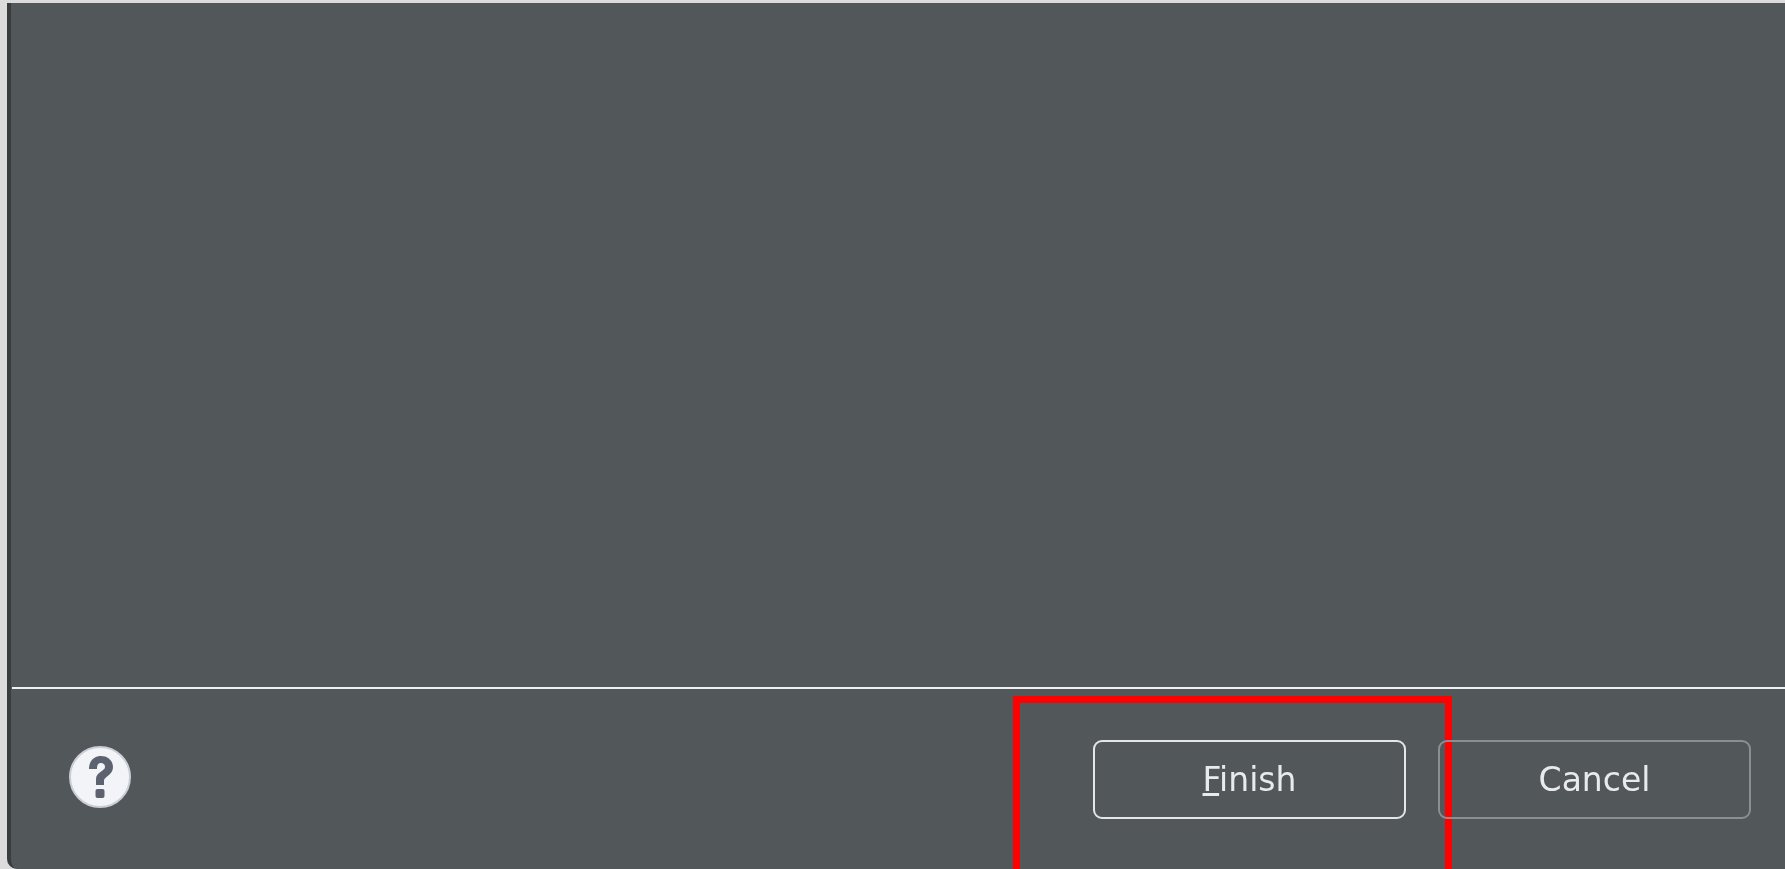 Image resolution: width=1785 pixels, height=869 pixels. Describe the element at coordinates (100, 777) in the screenshot. I see `help-icon` at that location.